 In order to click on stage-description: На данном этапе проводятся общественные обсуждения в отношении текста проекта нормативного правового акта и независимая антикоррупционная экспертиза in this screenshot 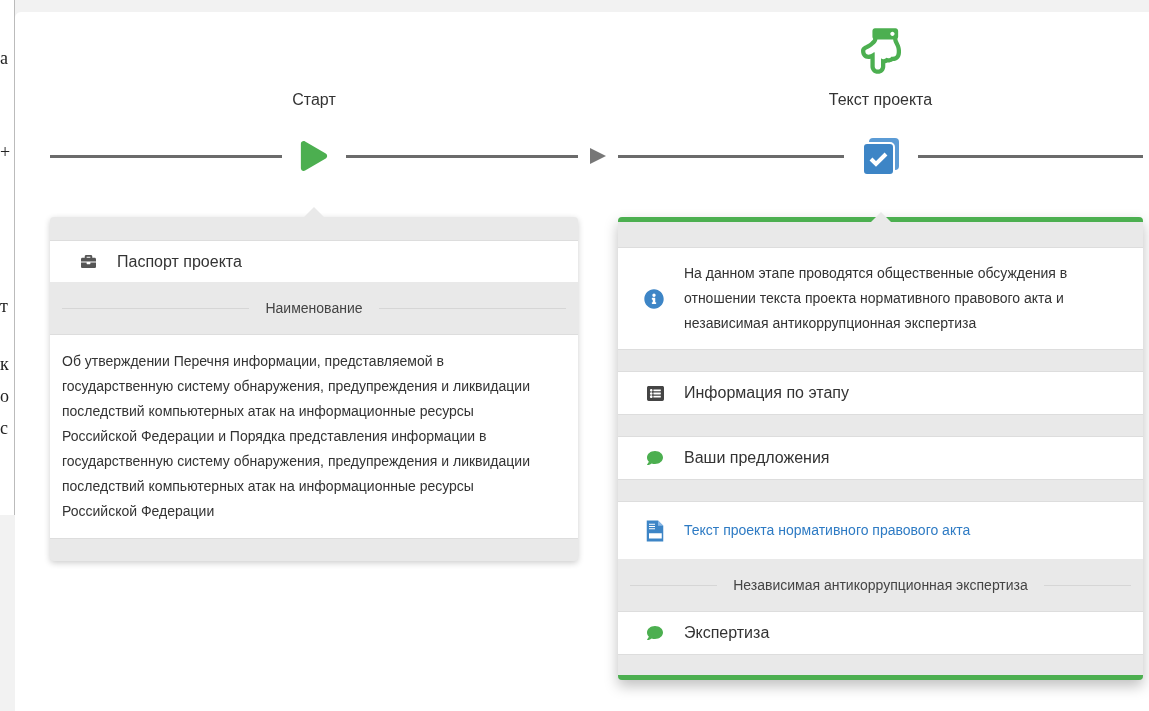, I will do `click(876, 298)`.